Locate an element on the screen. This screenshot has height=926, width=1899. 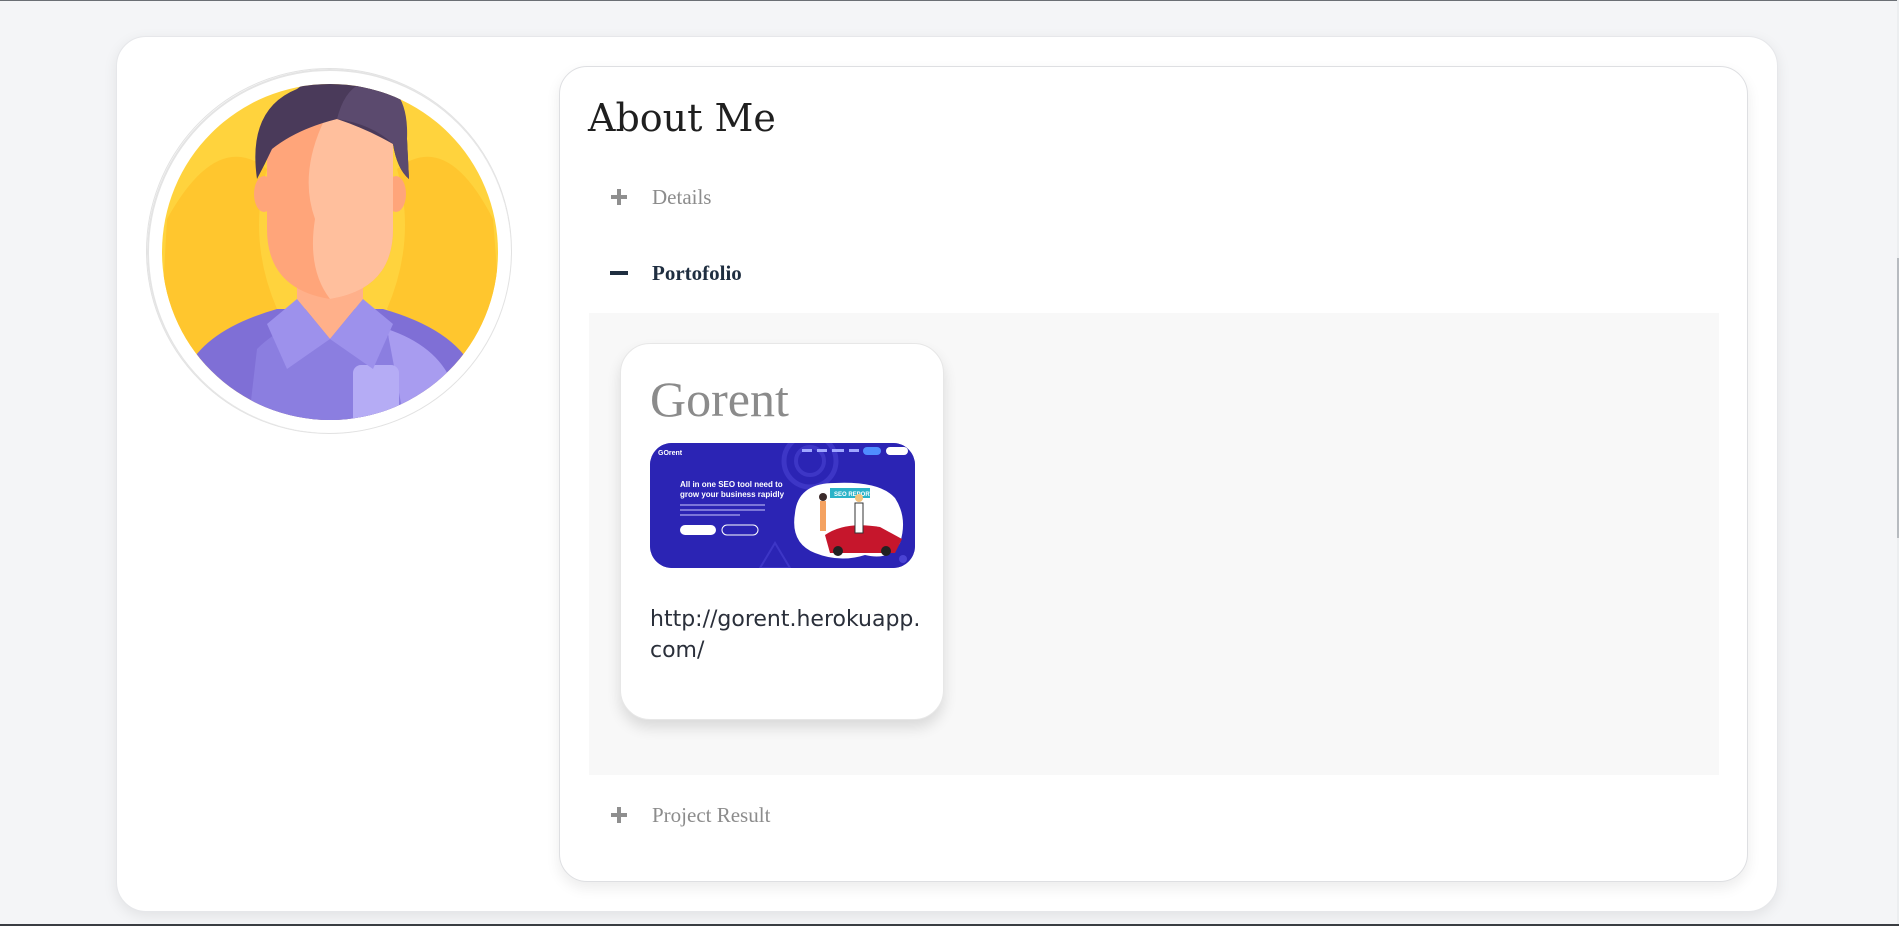
thumbnail-headline-1: All in one SEO tool need to is located at coordinates (731, 484).